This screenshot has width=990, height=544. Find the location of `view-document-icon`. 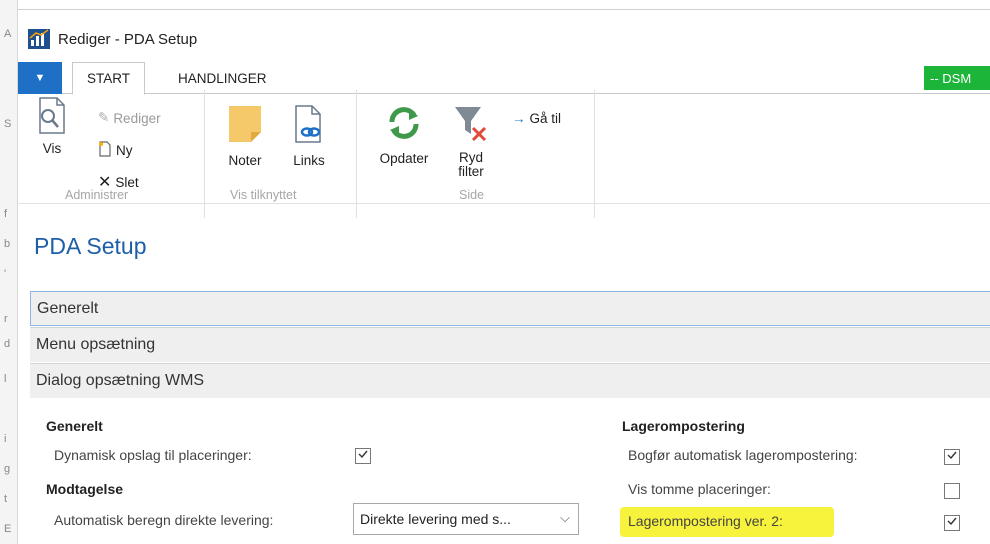

view-document-icon is located at coordinates (52, 117).